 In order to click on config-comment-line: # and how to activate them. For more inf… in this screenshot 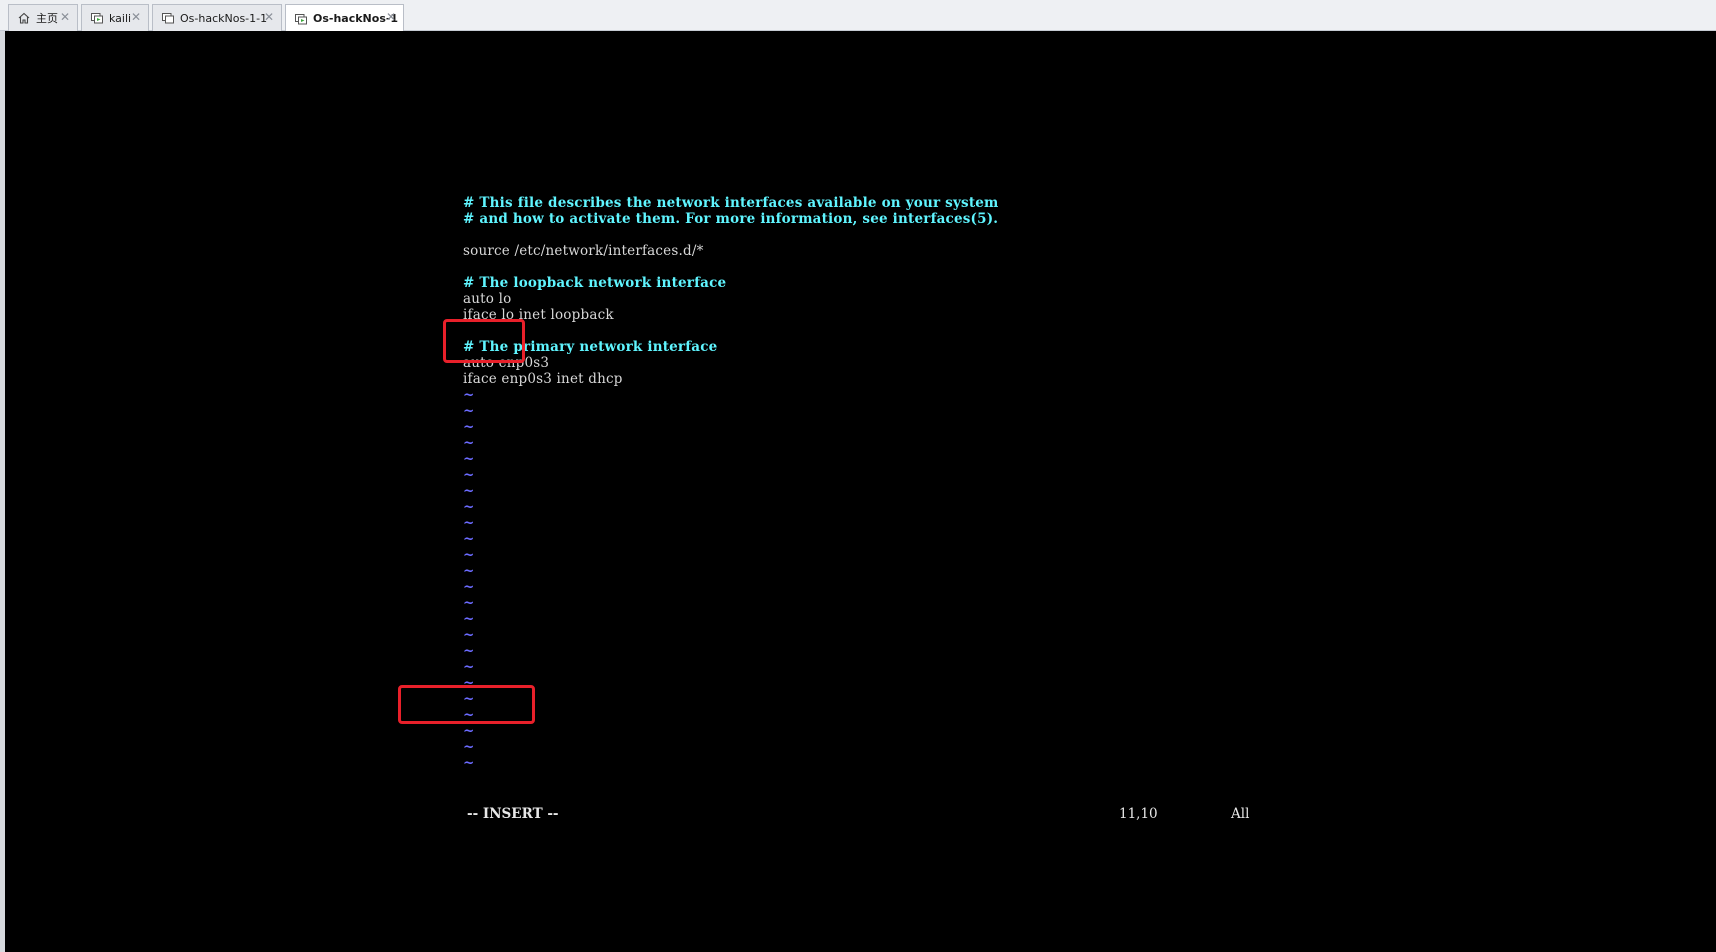, I will do `click(731, 219)`.